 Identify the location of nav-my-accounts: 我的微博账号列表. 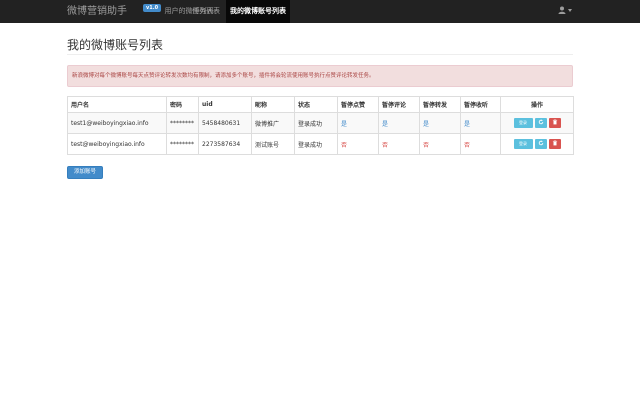
(258, 11).